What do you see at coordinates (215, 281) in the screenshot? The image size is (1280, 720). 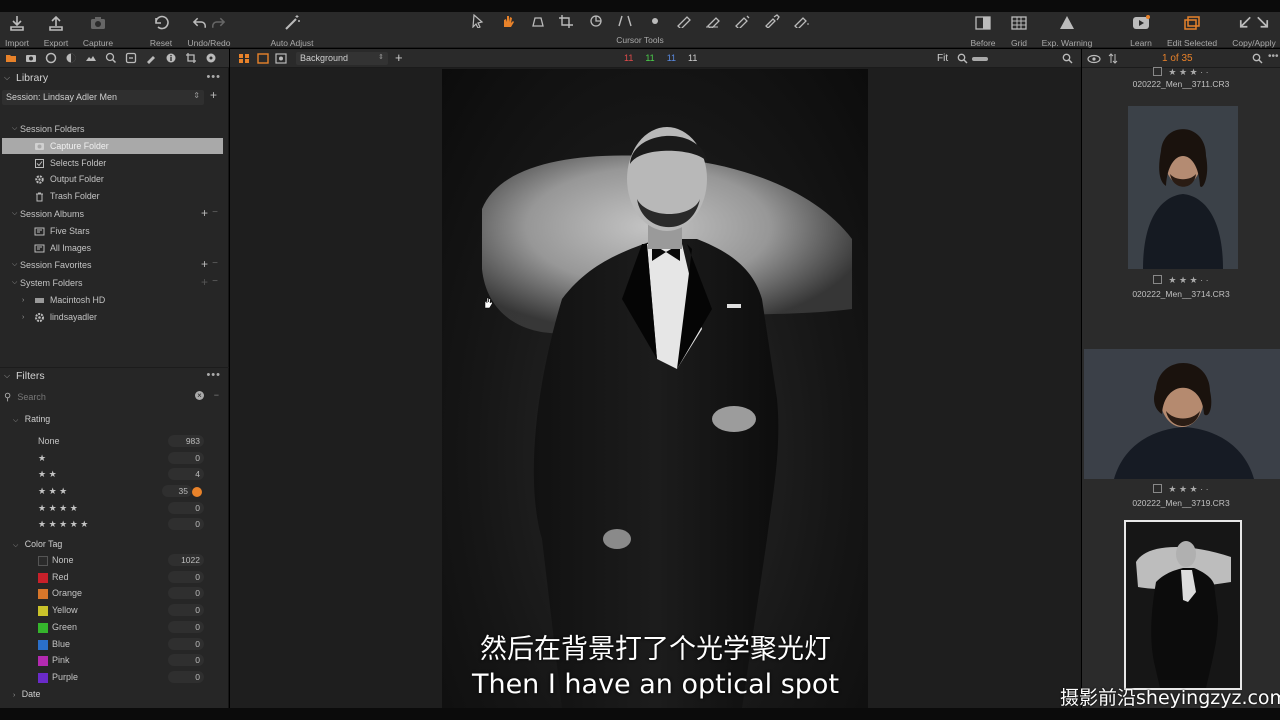 I see `remove-system-folder-icon: −` at bounding box center [215, 281].